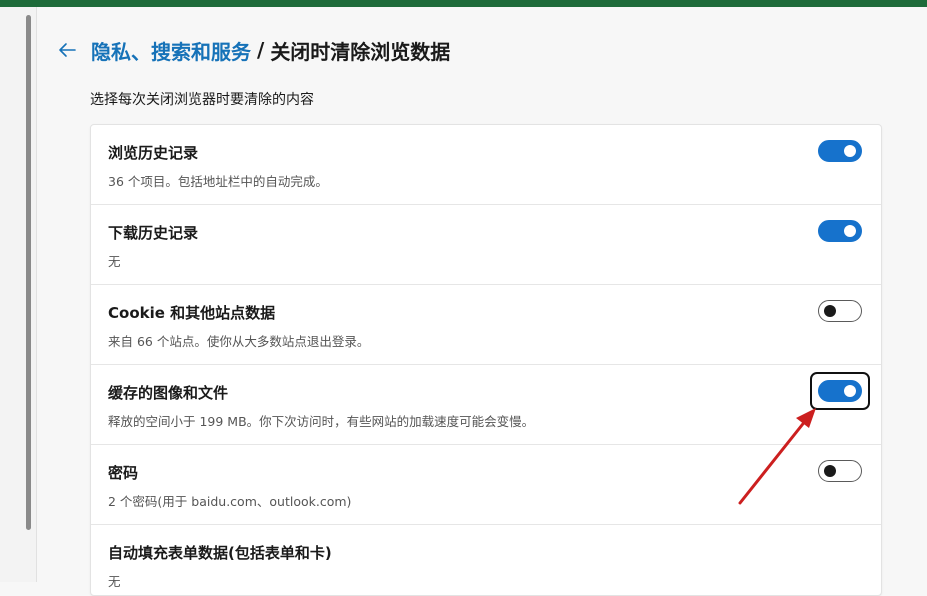  What do you see at coordinates (840, 231) in the screenshot?
I see `download-history-toggle` at bounding box center [840, 231].